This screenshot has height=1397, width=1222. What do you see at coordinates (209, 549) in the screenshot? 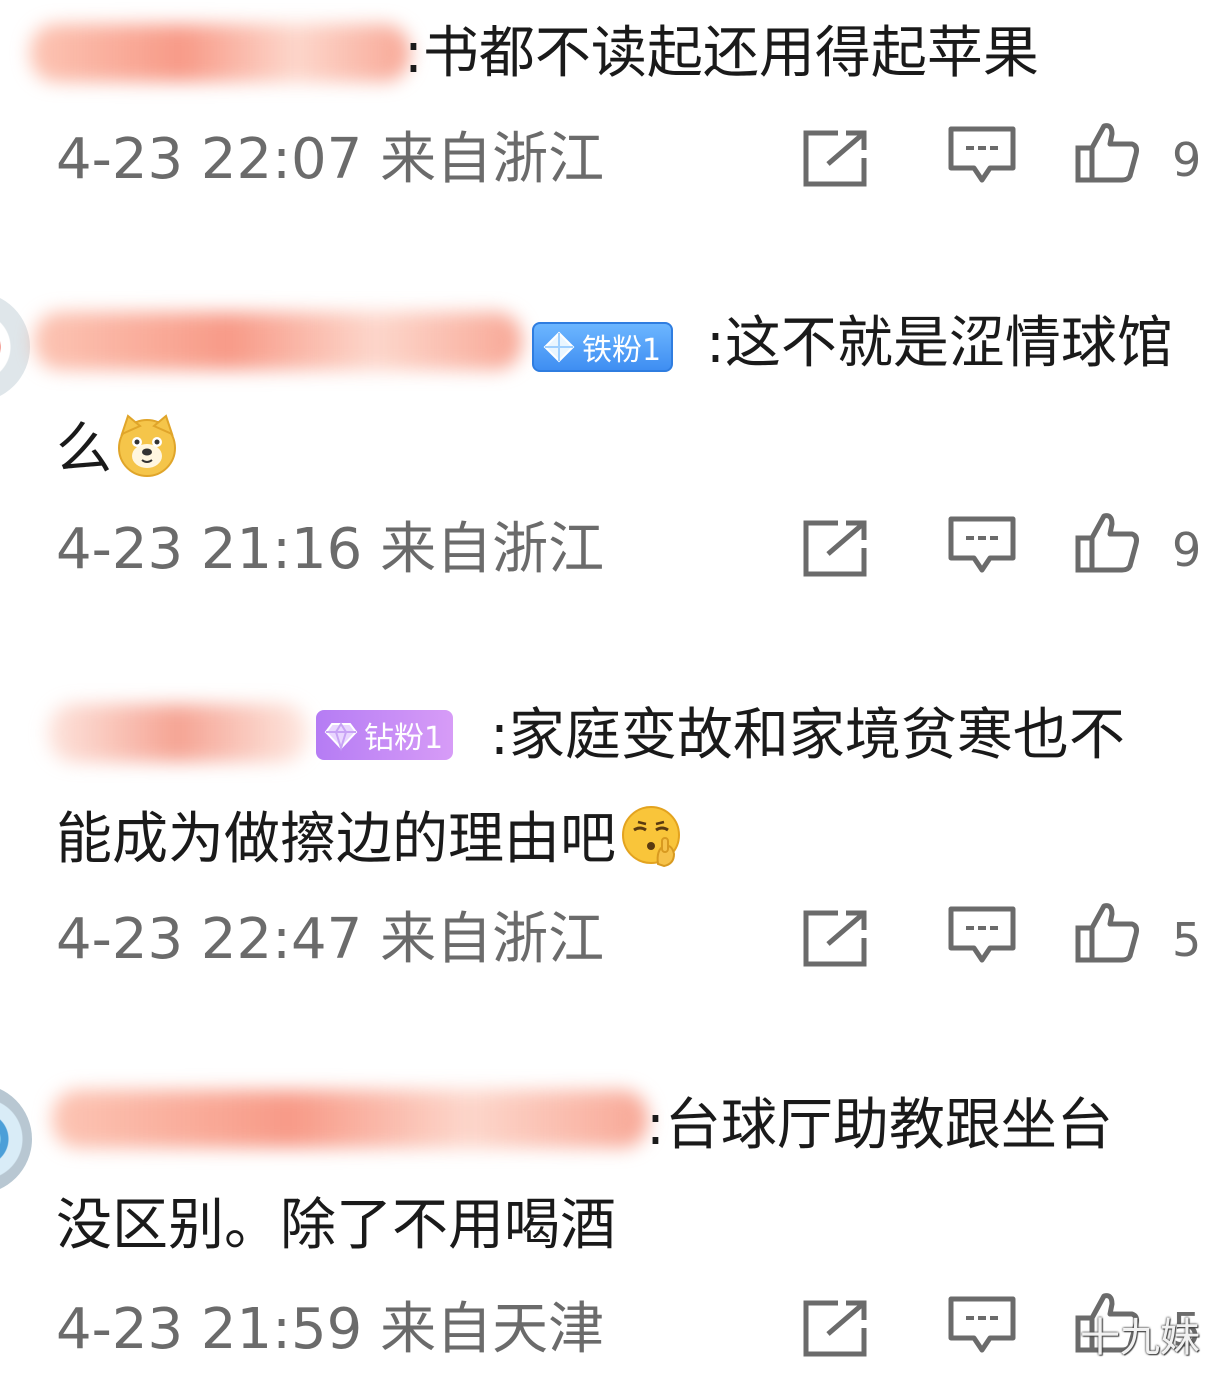
I see `comment-time: 4-23 21:16` at bounding box center [209, 549].